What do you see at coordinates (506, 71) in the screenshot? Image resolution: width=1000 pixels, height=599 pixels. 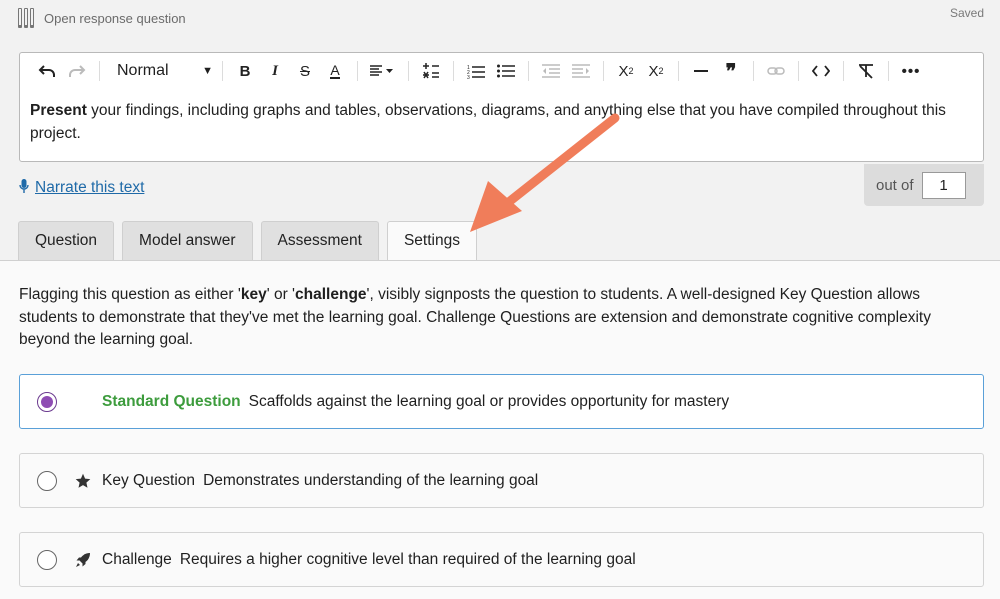 I see `bullet-list-icon` at bounding box center [506, 71].